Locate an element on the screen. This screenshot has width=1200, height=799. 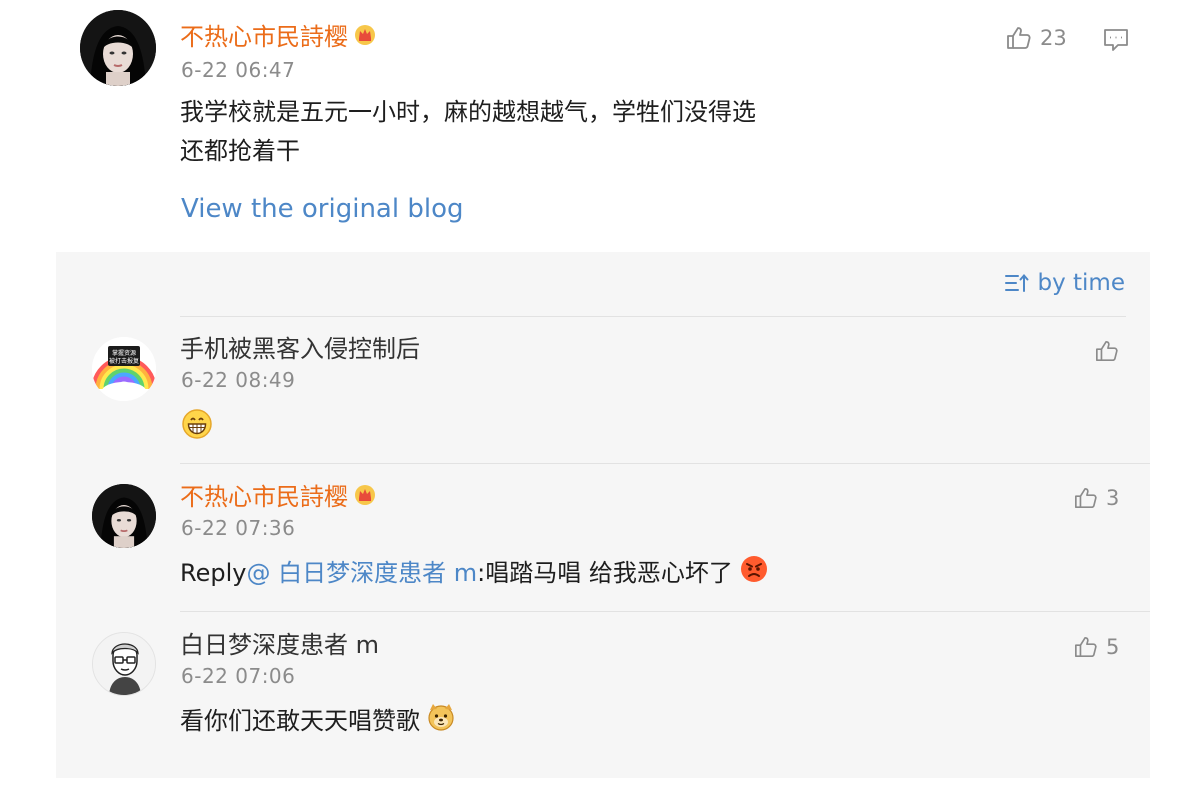
doge-emoji-icon is located at coordinates (441, 722).